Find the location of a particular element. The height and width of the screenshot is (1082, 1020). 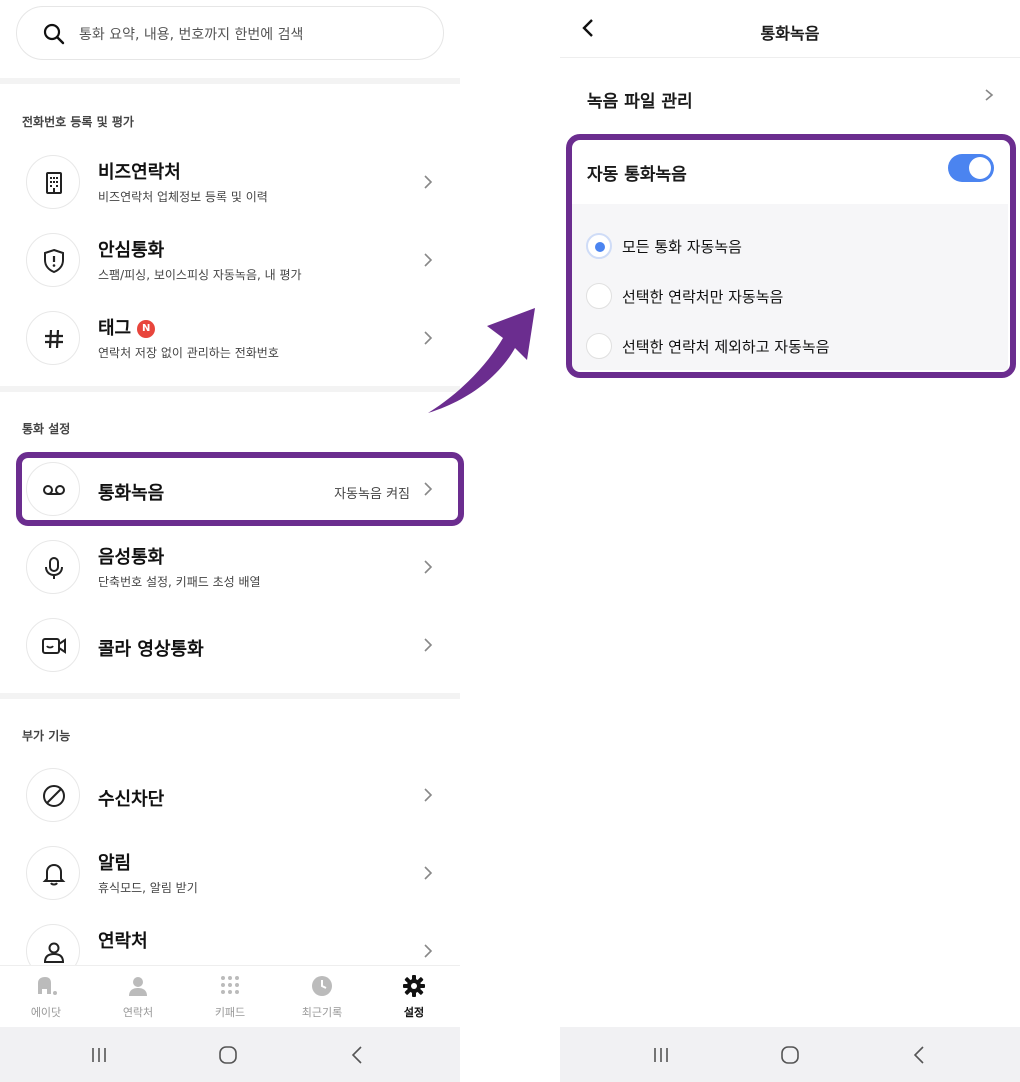

menu-item-biz-contact: 비즈연락처 비즈연락처 업체정보 등록 및 이력 is located at coordinates (230, 187).